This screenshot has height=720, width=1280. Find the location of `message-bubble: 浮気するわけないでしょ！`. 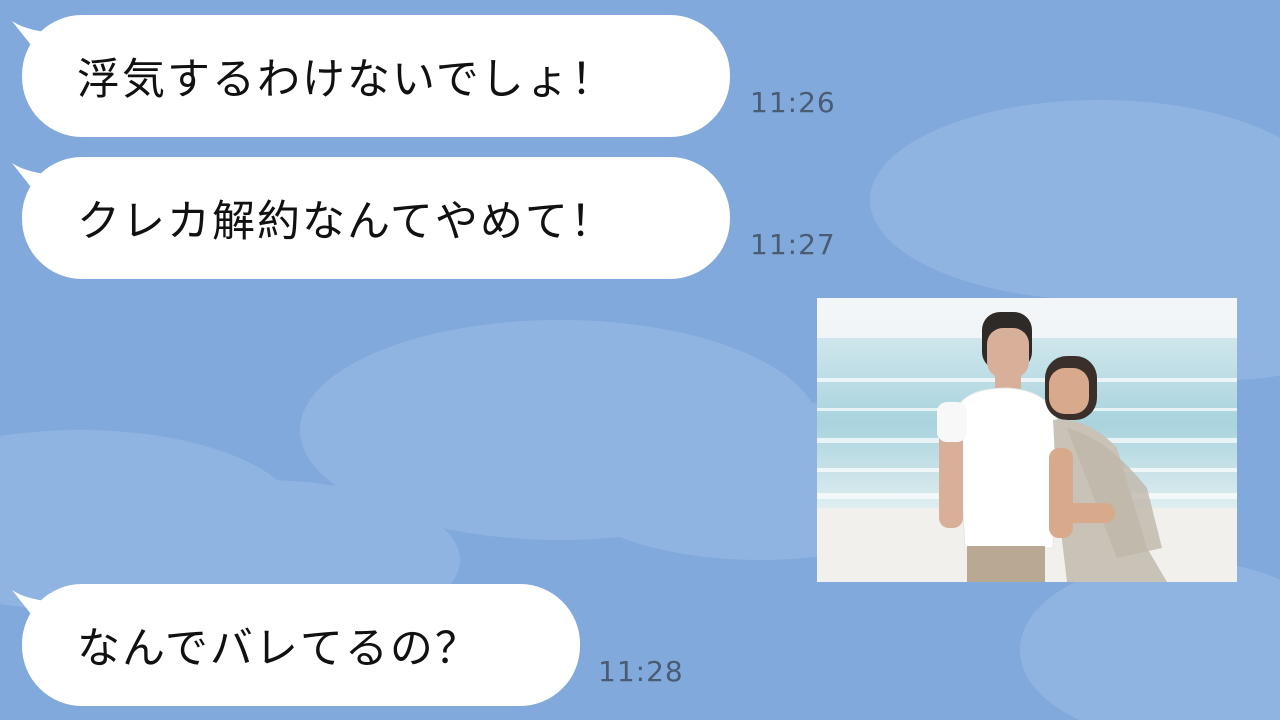

message-bubble: 浮気するわけないでしょ！ is located at coordinates (376, 76).